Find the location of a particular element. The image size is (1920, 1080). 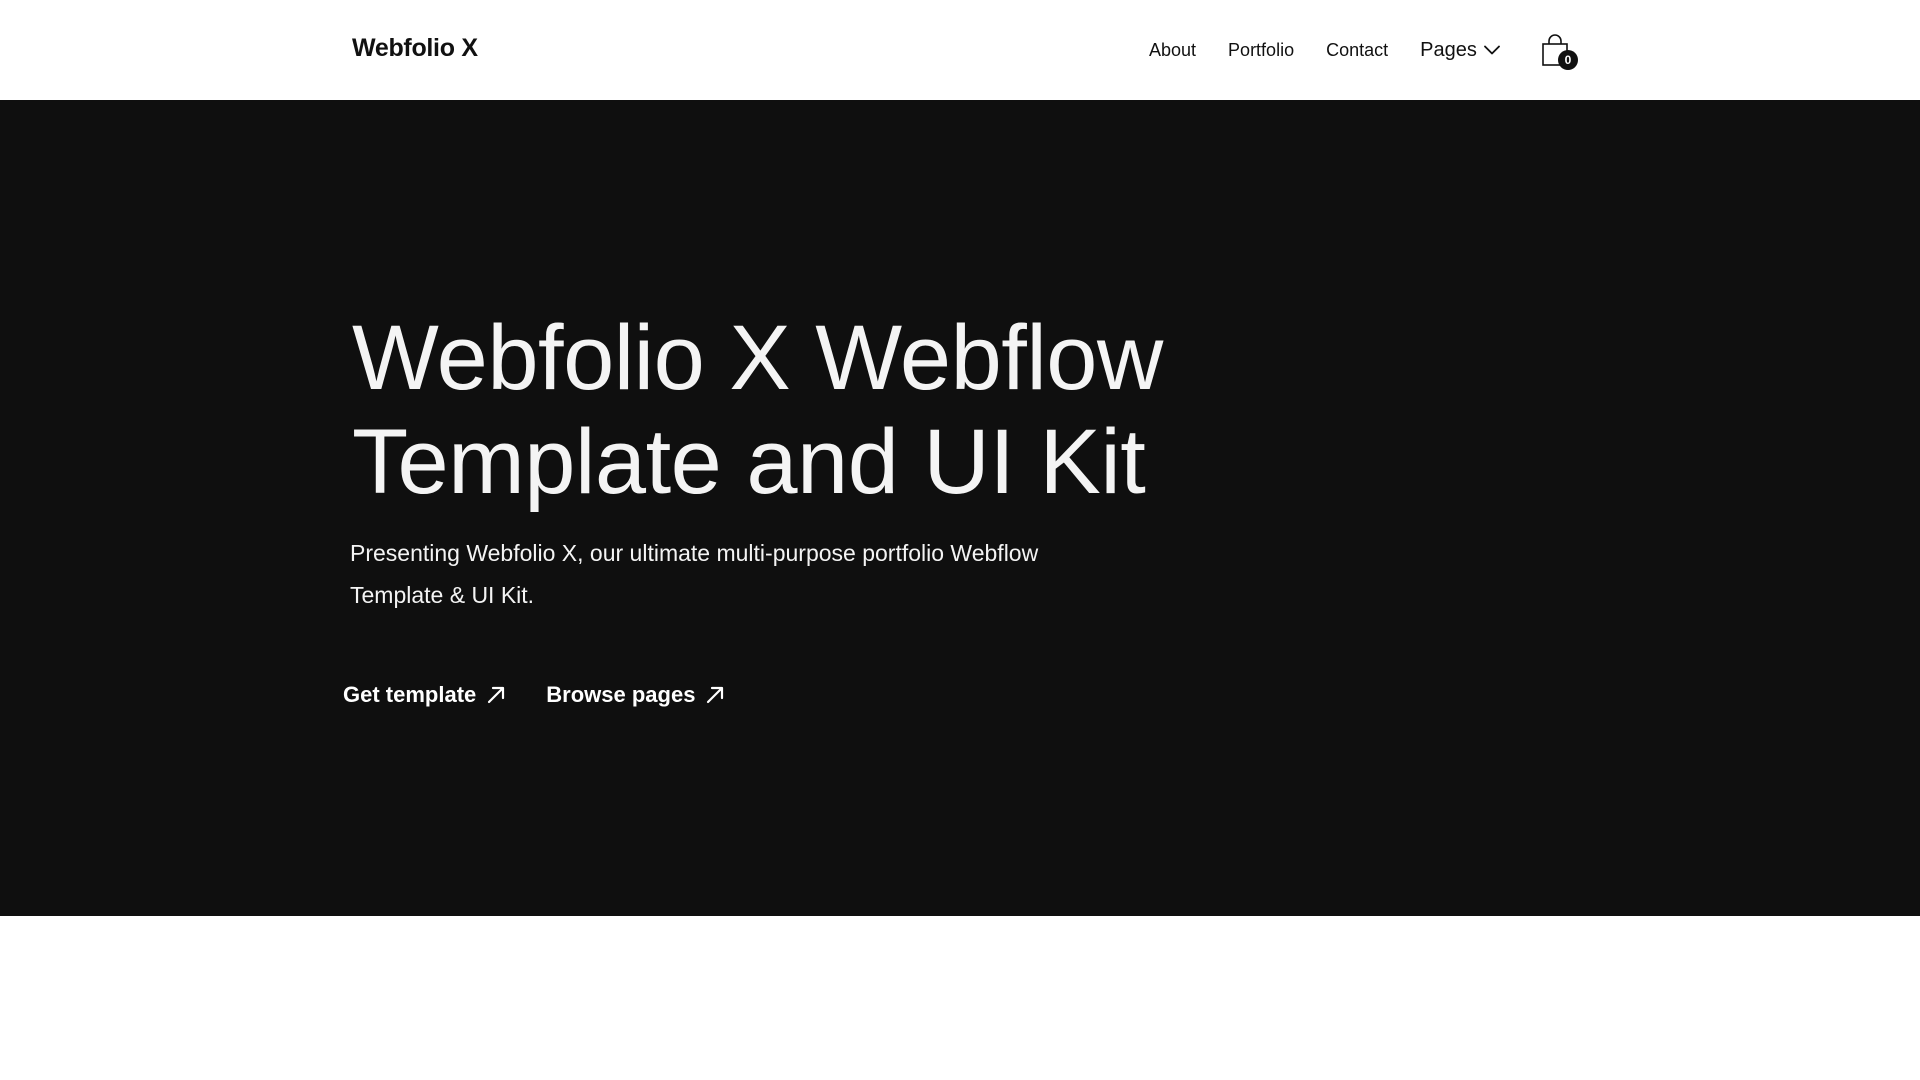

nav-link-portfolio: Portfolio is located at coordinates (1261, 50).